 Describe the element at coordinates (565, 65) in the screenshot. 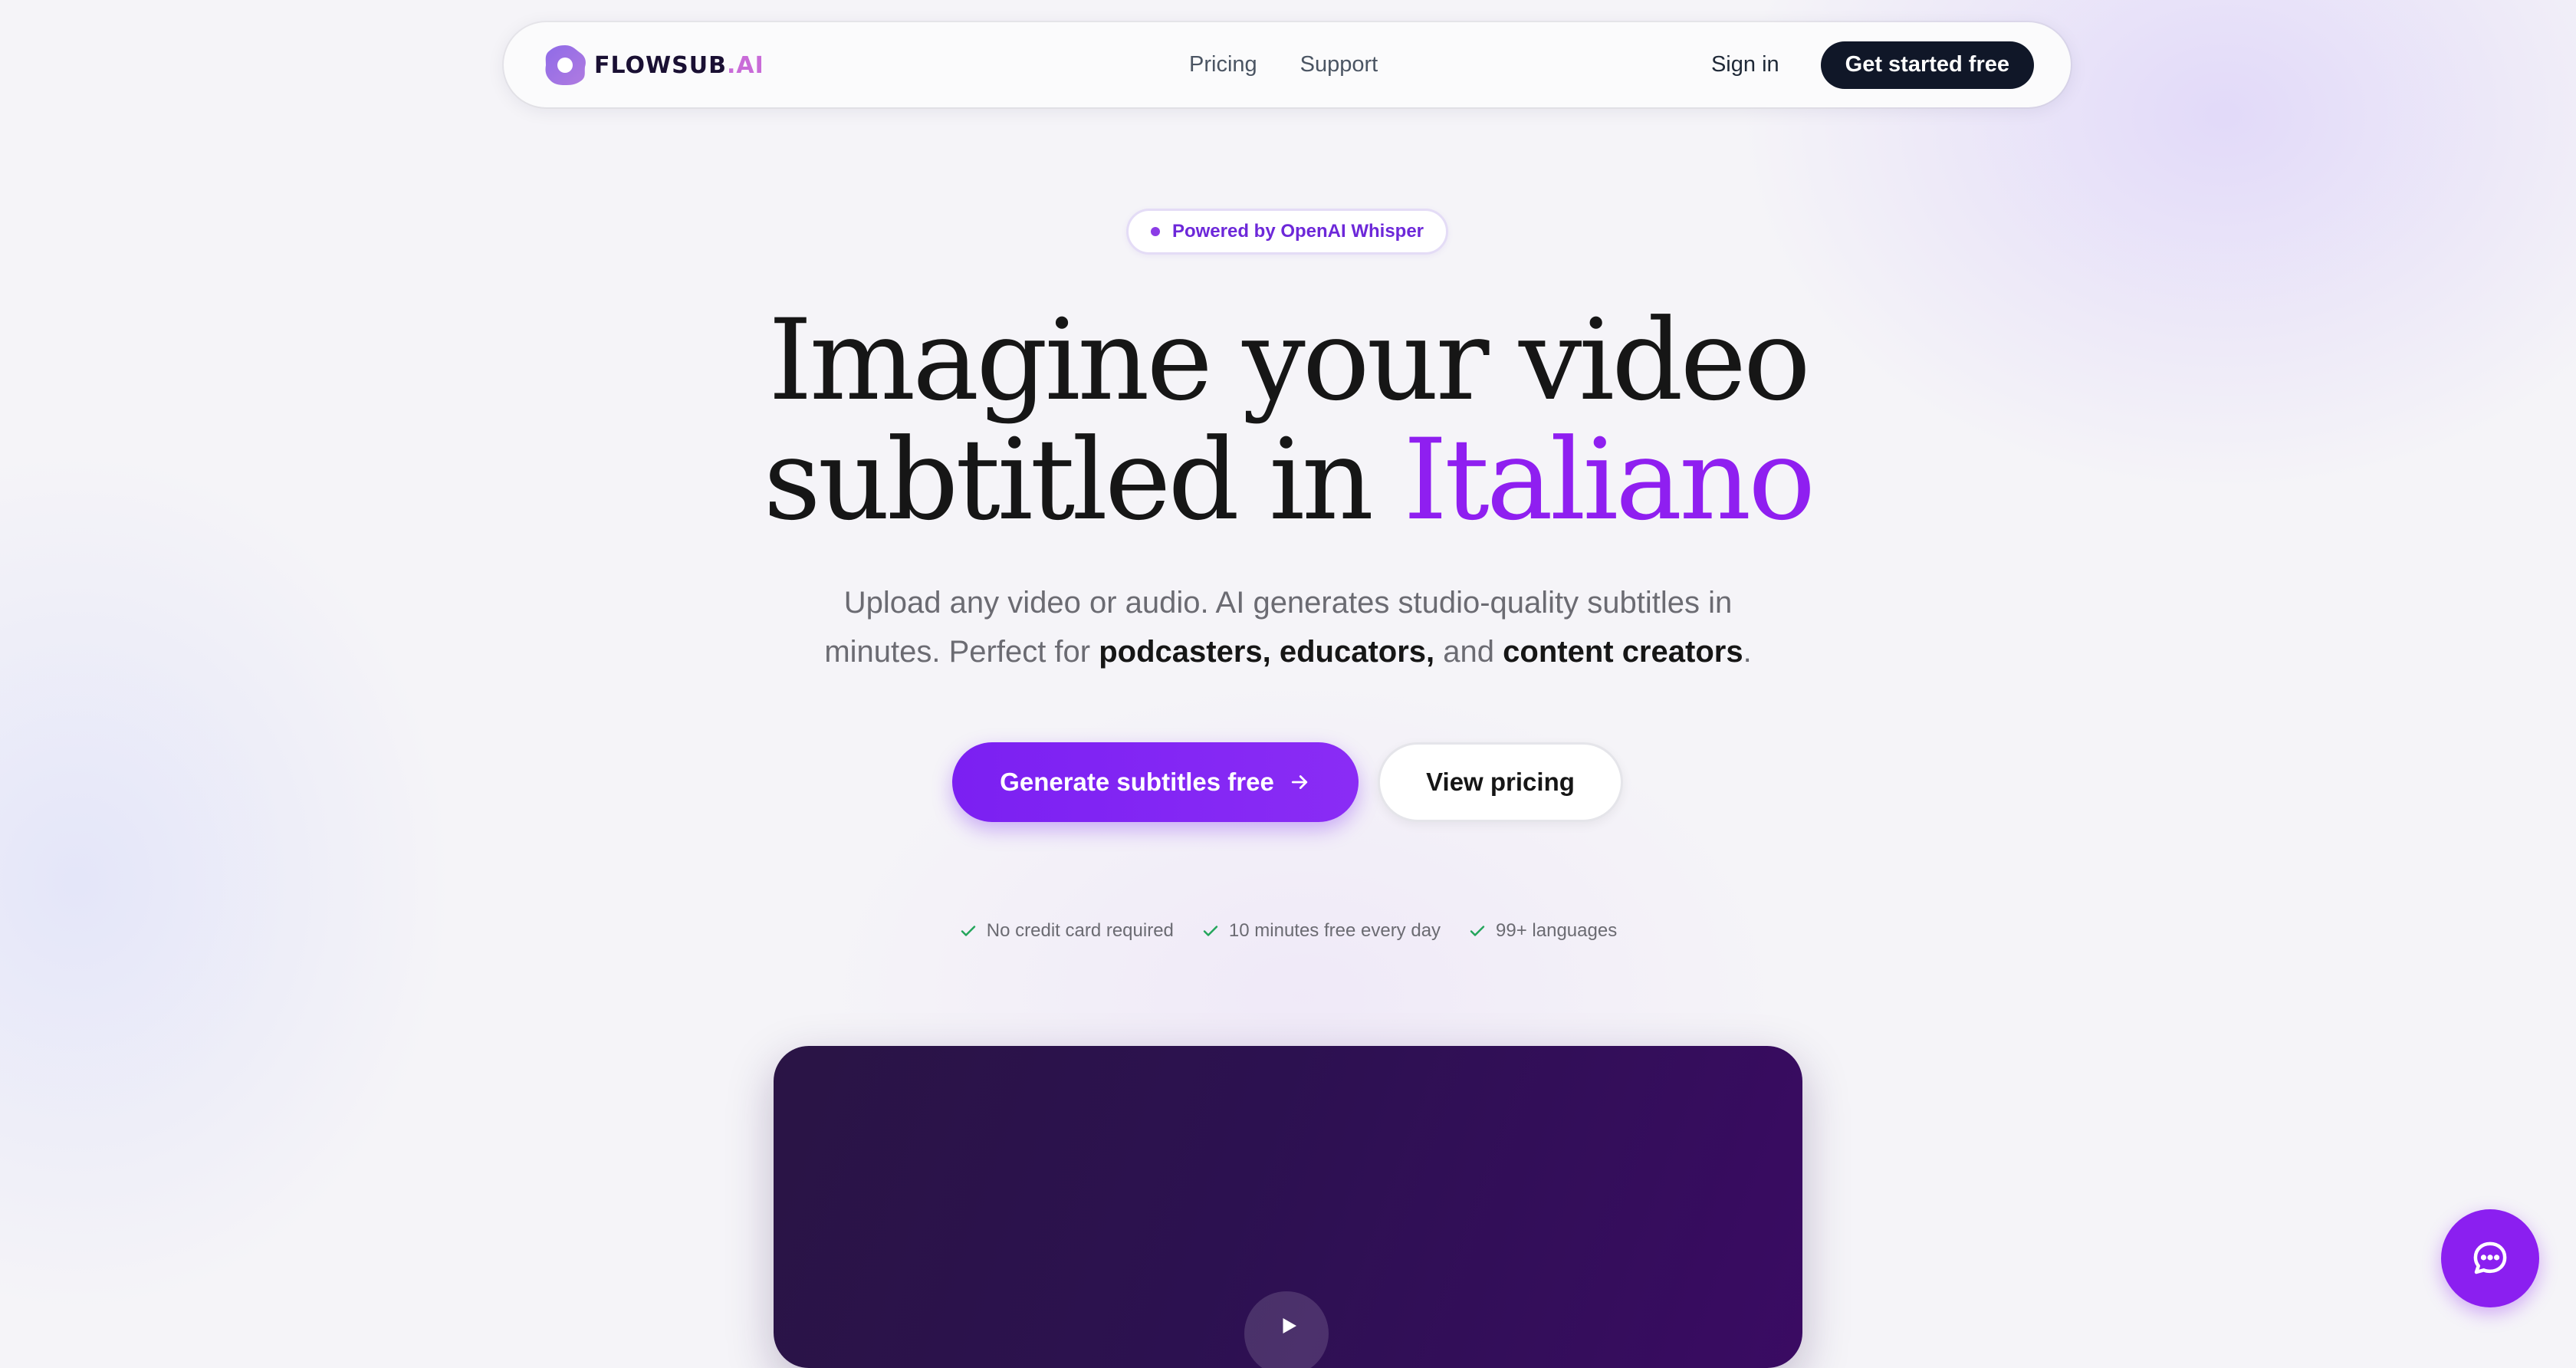

I see `logo-flower-icon` at that location.